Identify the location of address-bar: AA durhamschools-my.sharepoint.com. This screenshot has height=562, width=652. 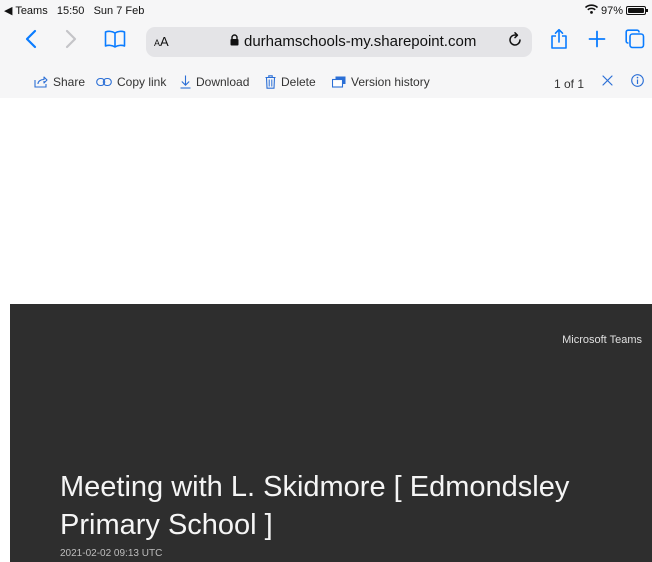
(339, 42).